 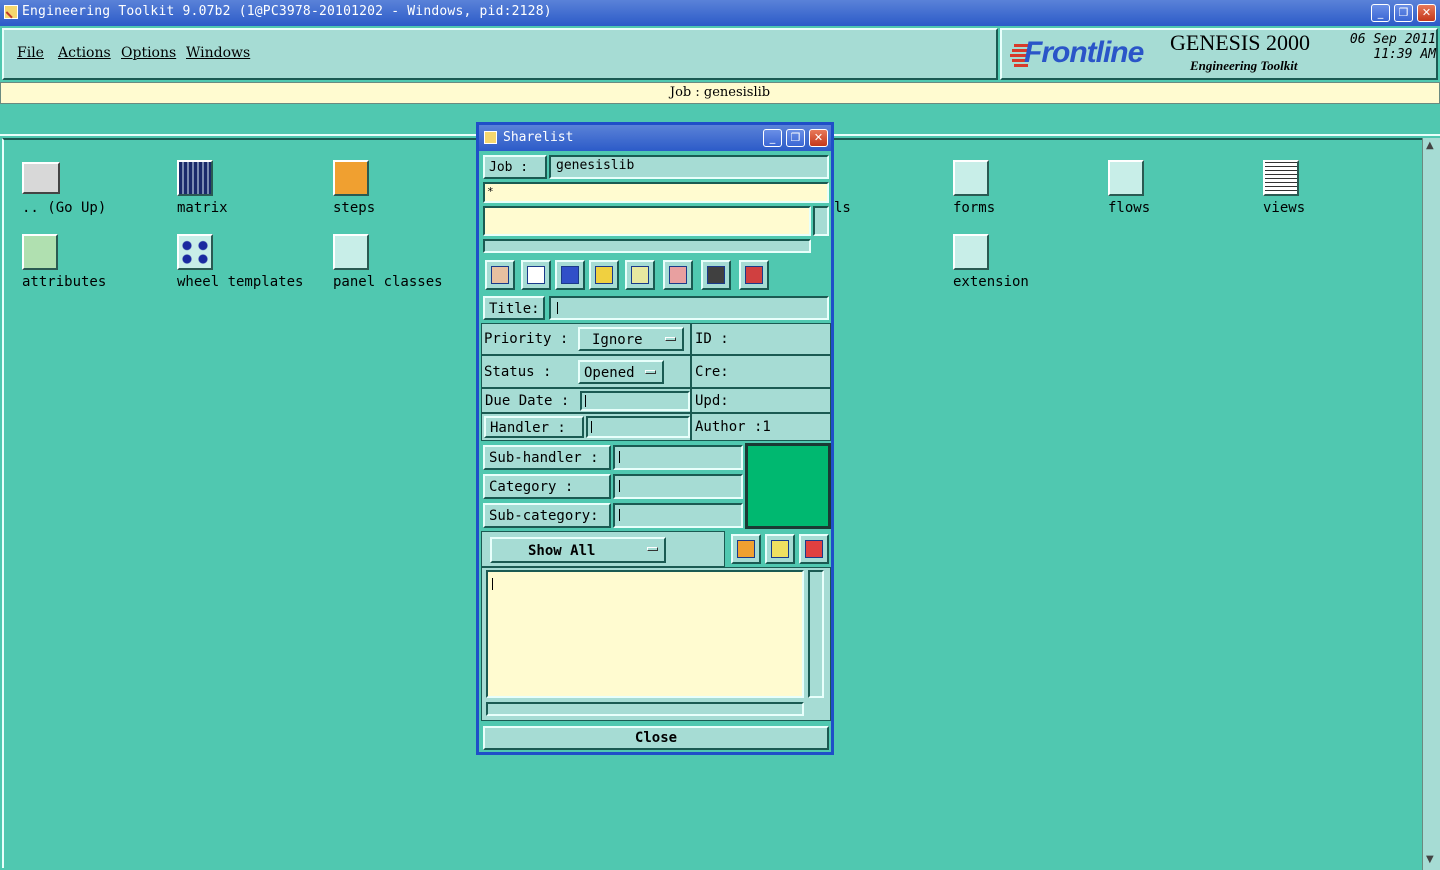 I want to click on handler-button: Handler :, so click(x=534, y=427).